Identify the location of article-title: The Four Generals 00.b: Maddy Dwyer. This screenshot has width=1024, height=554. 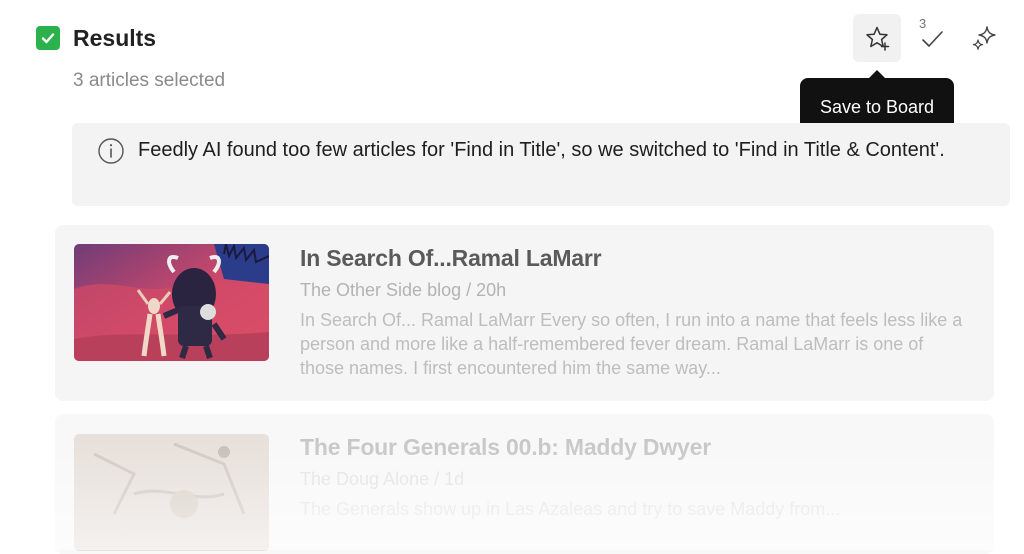
(635, 447).